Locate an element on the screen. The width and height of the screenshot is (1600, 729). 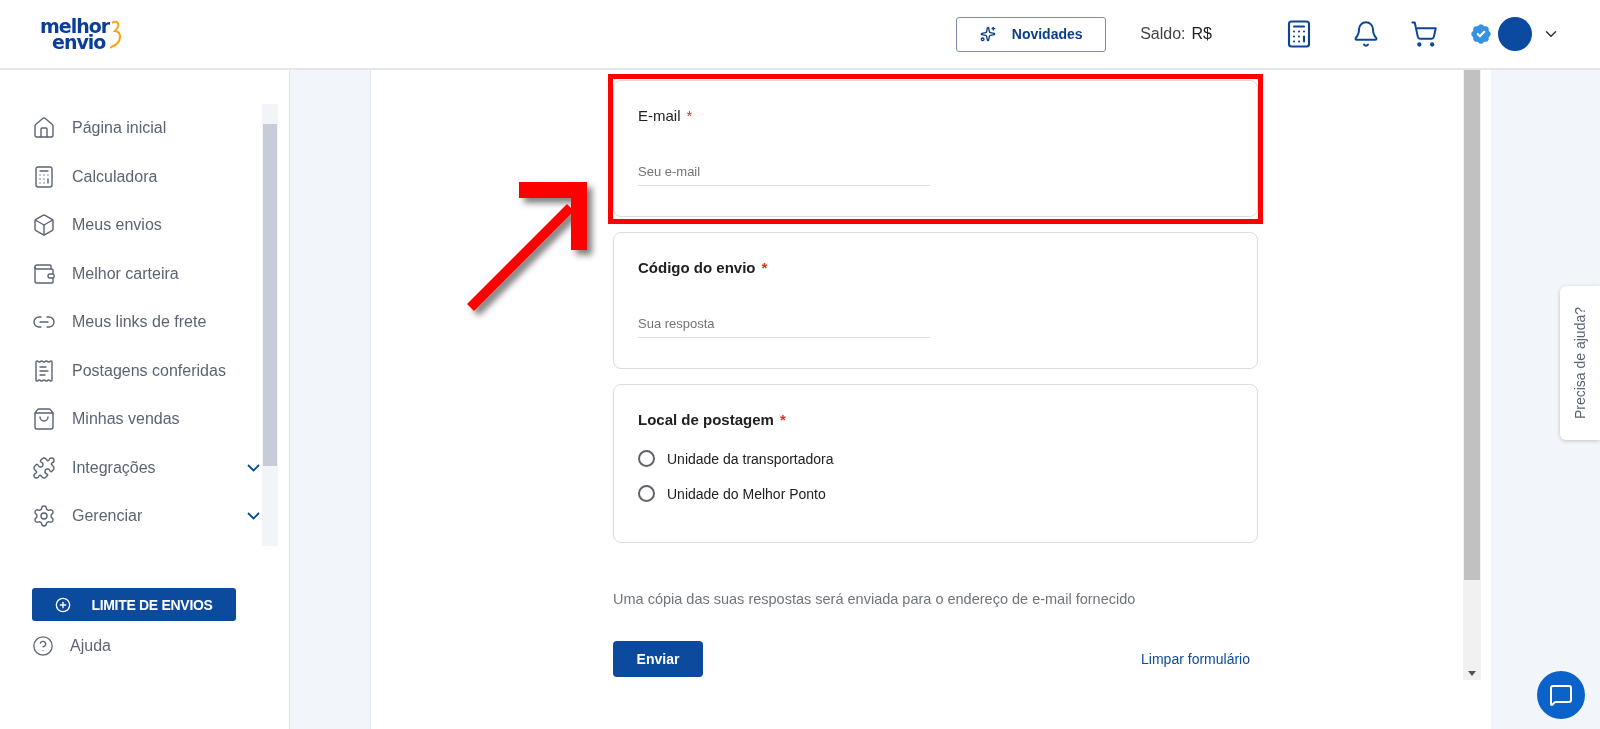
radio-option: Unidade da transportadora is located at coordinates (935, 458).